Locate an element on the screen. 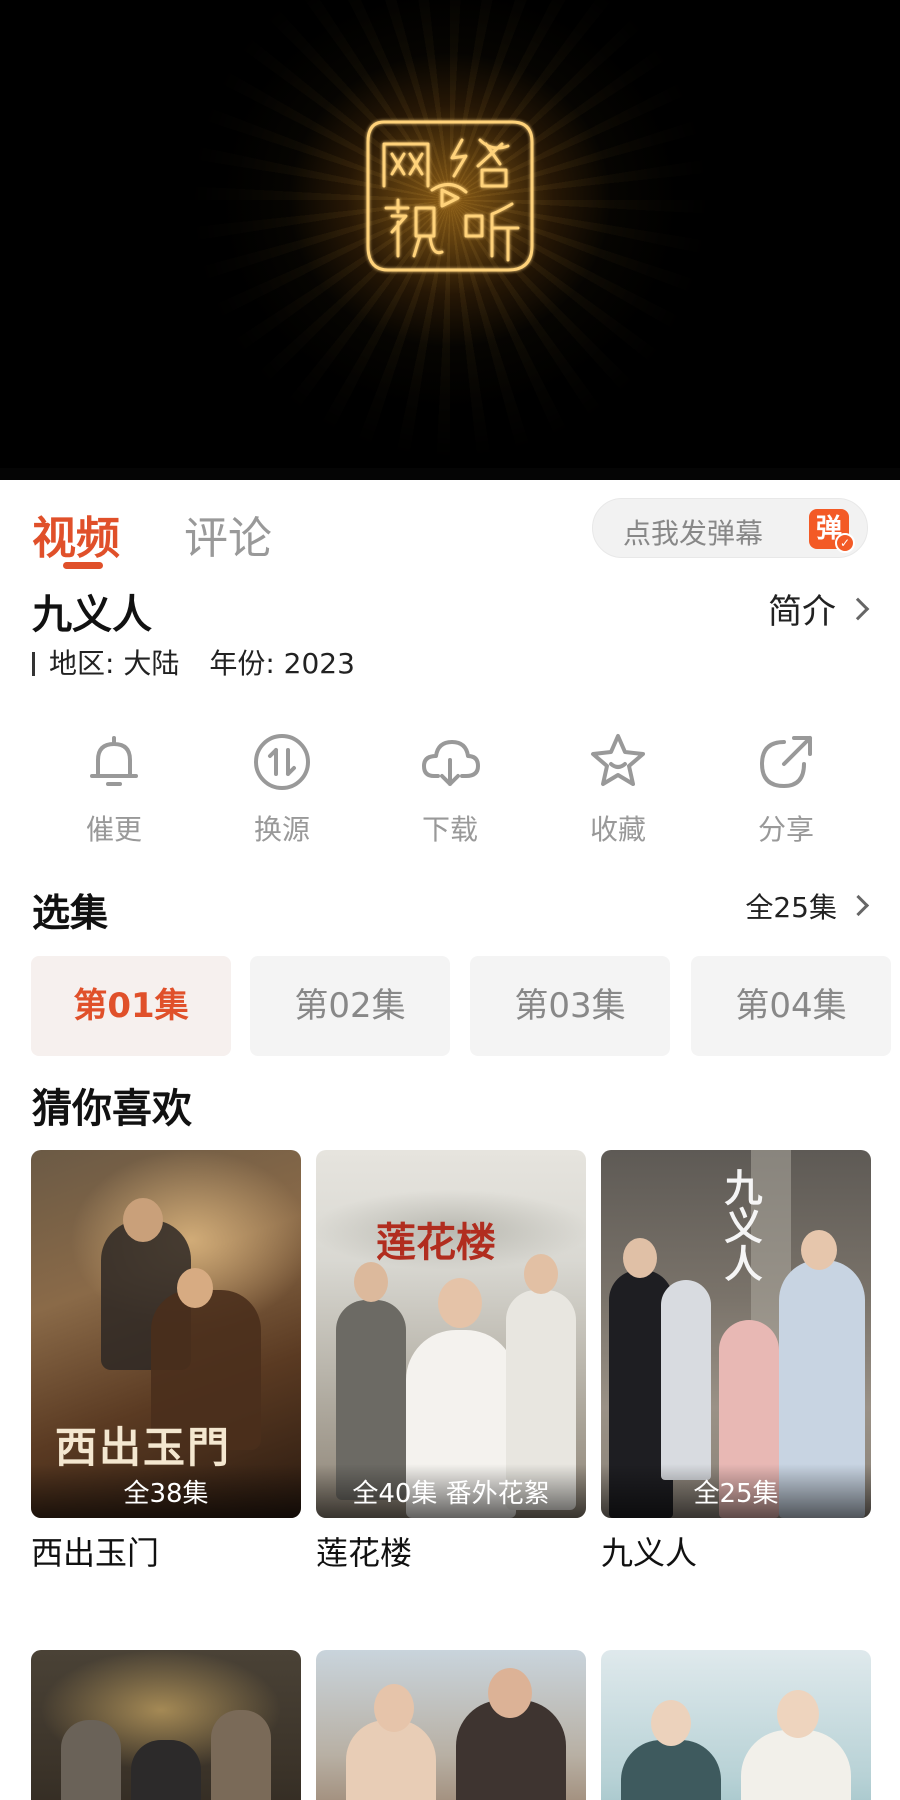 The width and height of the screenshot is (900, 1800). bell-icon is located at coordinates (114, 761).